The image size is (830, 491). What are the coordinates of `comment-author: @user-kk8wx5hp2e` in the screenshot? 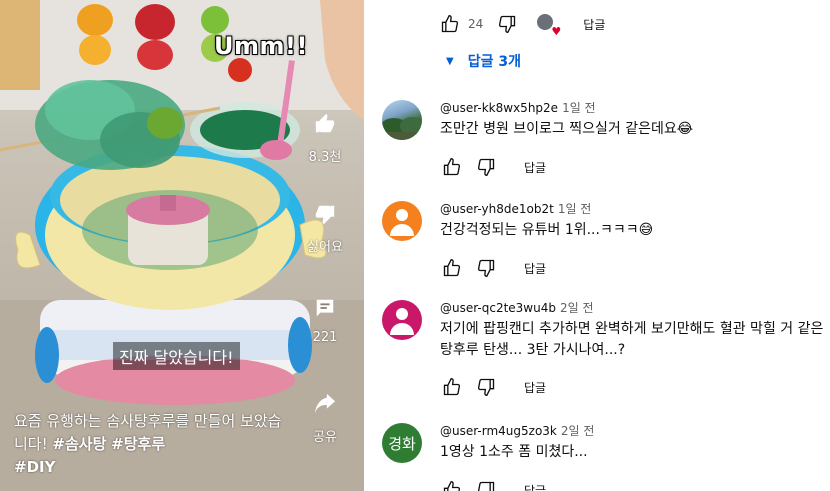 It's located at (499, 108).